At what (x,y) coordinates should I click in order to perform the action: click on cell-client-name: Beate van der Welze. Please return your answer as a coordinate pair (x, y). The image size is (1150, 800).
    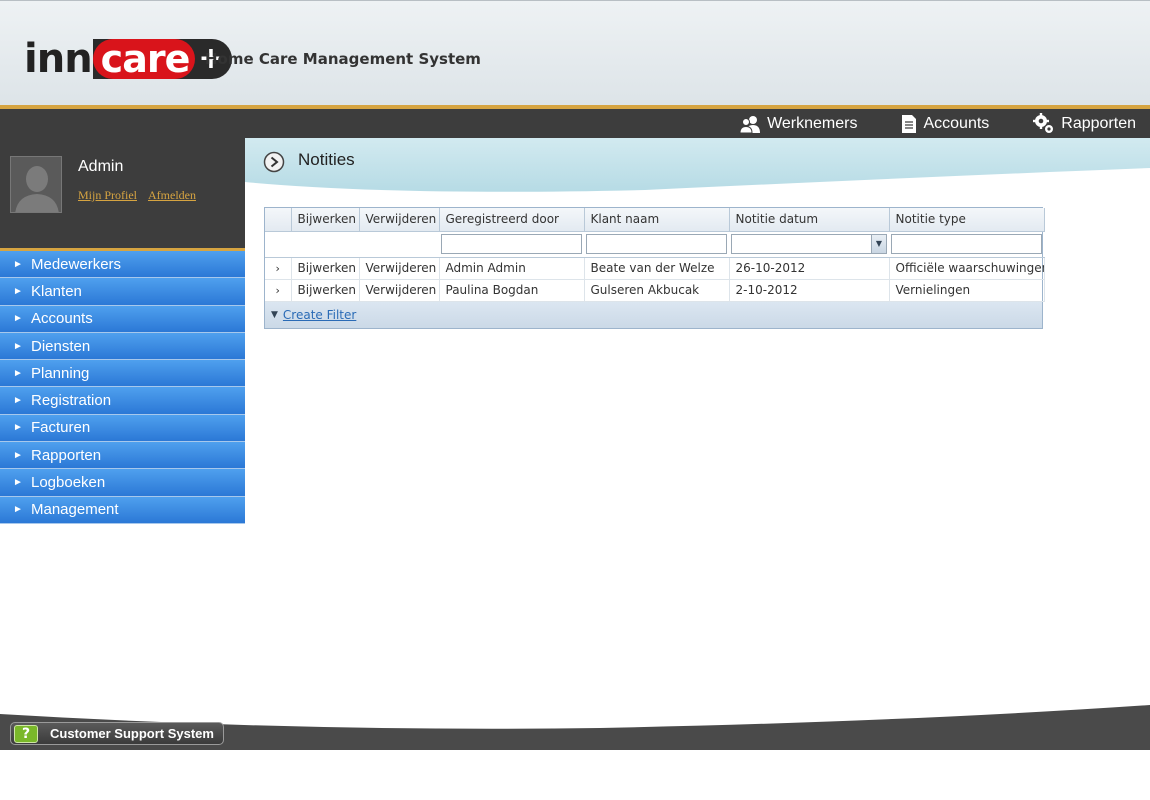
    Looking at the image, I should click on (657, 268).